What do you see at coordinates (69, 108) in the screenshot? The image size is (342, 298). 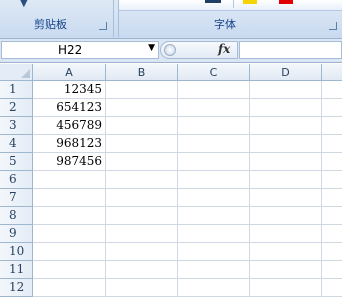 I see `grid-cell: 654123` at bounding box center [69, 108].